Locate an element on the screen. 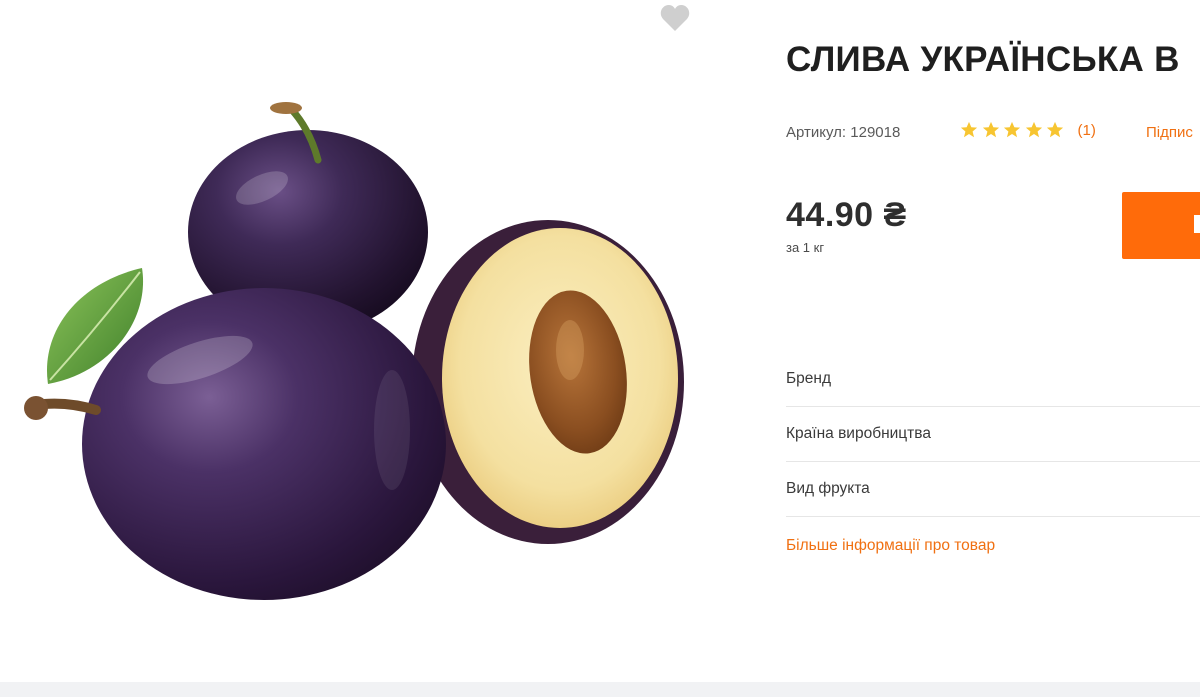  product-rating: (1) is located at coordinates (1028, 130).